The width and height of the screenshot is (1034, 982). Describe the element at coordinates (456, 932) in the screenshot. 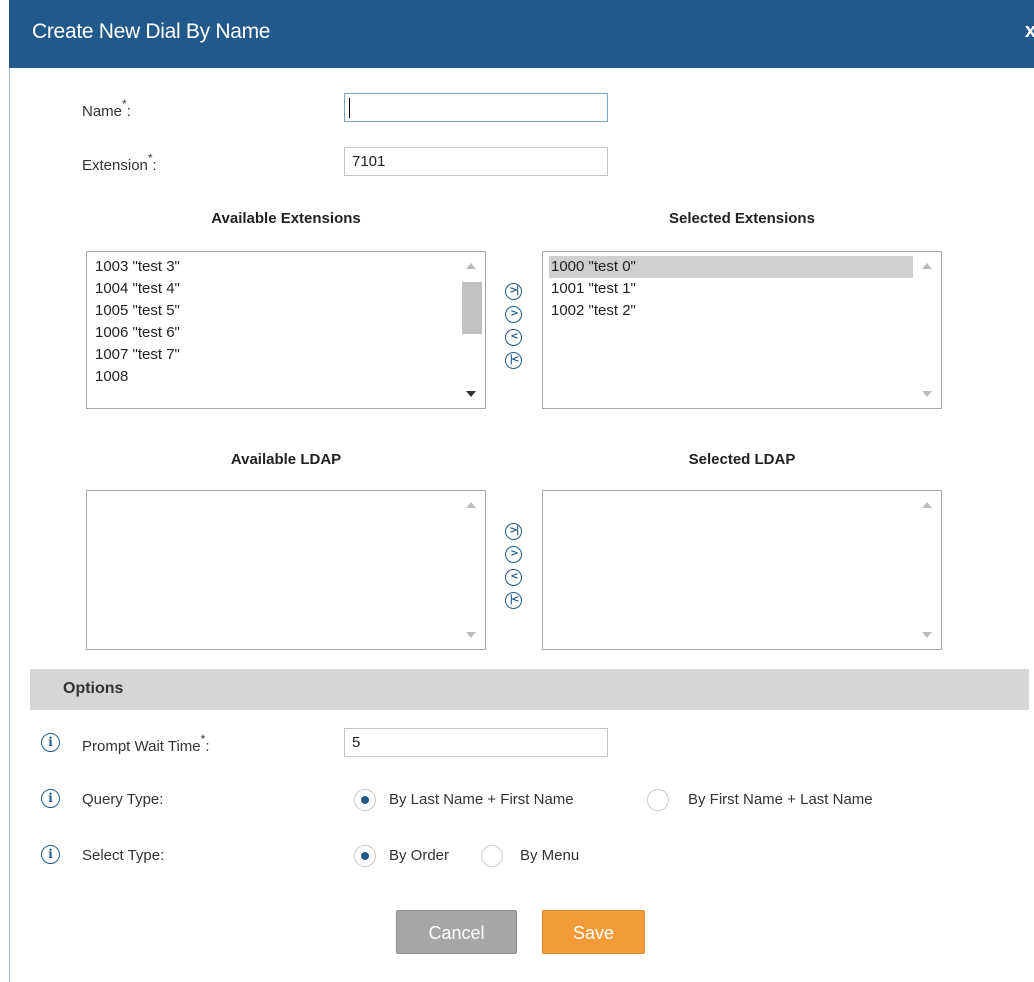

I see `cancel-button: Cancel` at that location.